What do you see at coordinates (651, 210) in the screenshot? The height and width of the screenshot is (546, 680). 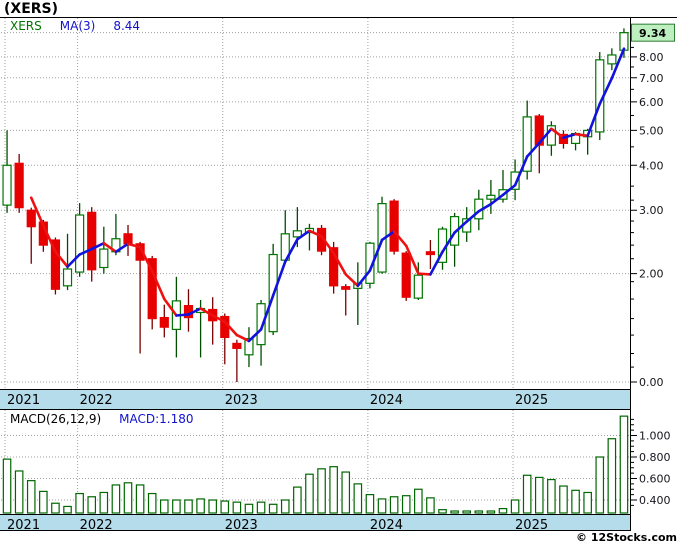 I see `price-axis-label: 3.00` at bounding box center [651, 210].